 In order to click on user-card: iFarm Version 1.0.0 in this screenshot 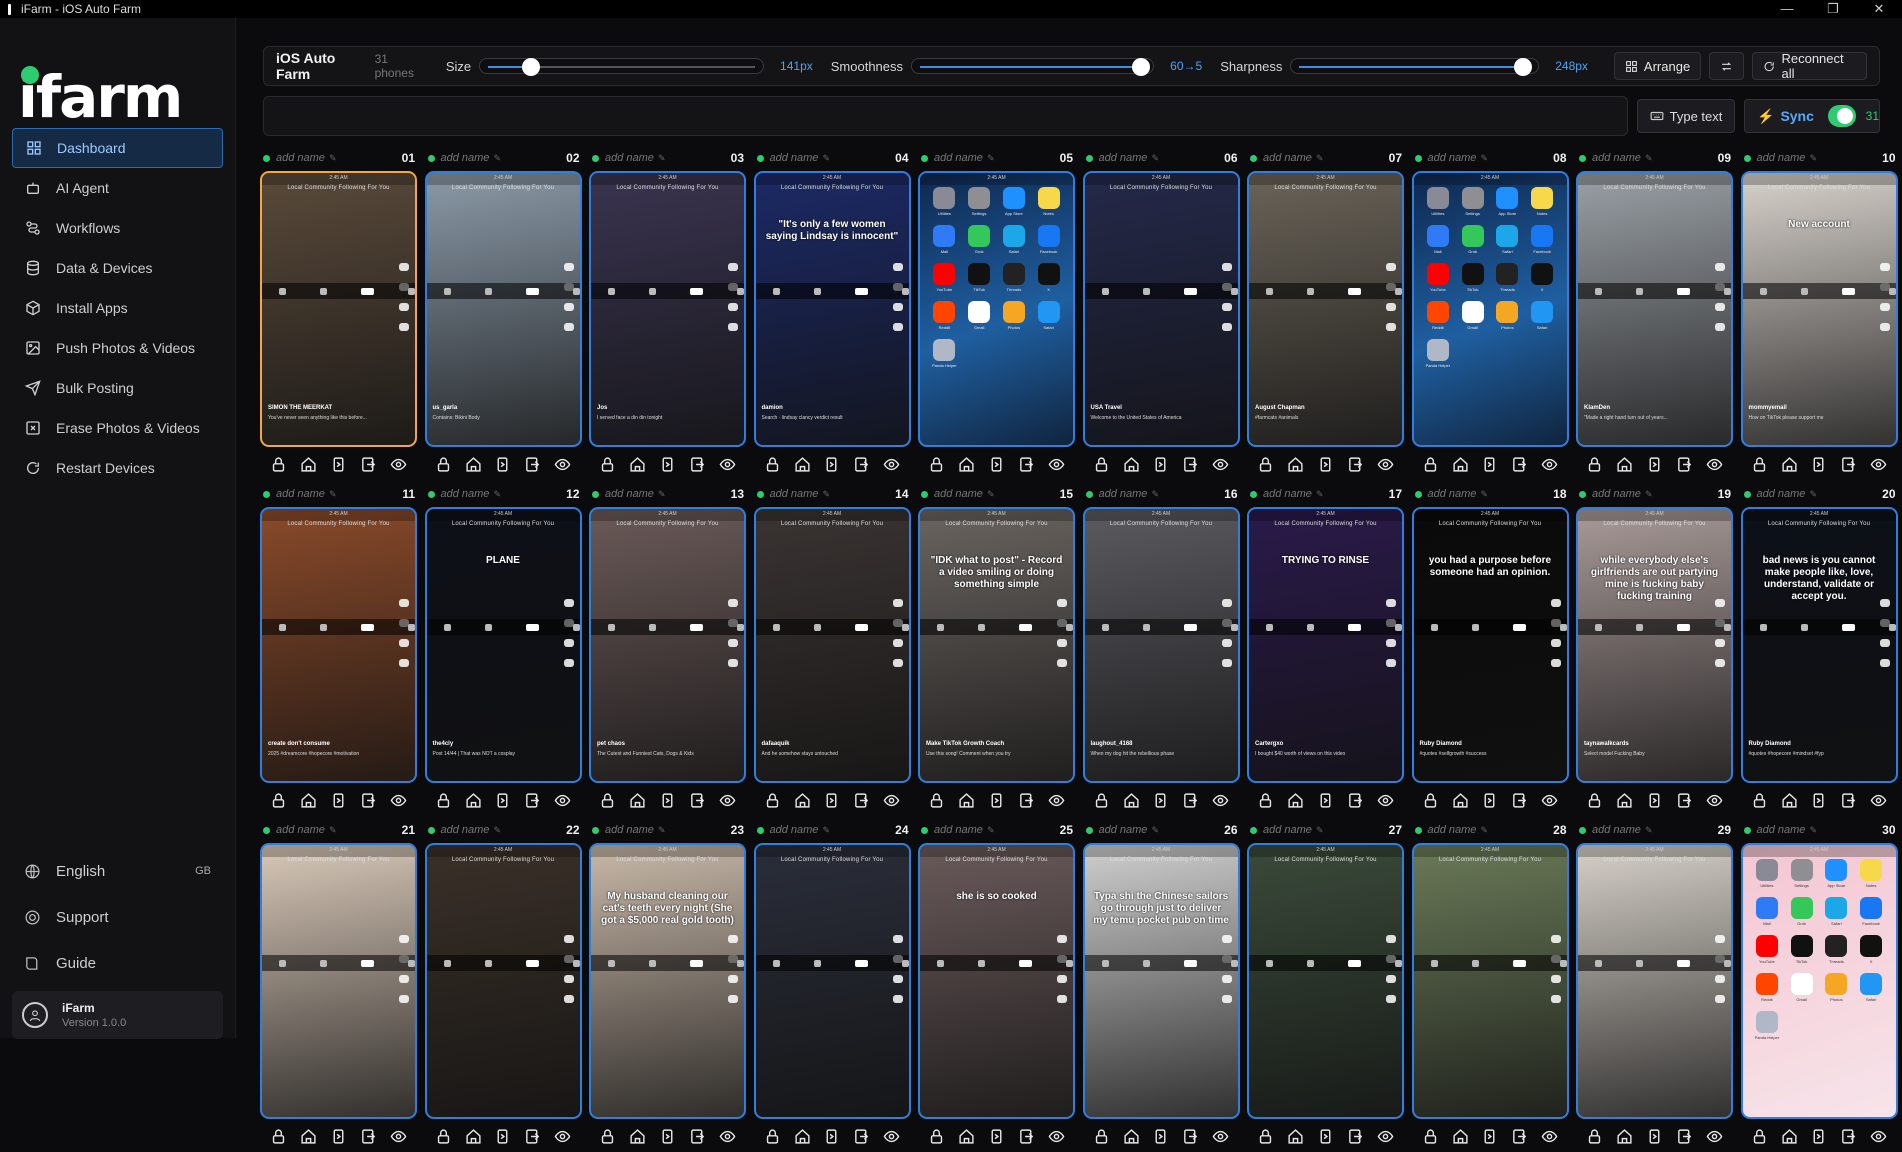, I will do `click(117, 1015)`.